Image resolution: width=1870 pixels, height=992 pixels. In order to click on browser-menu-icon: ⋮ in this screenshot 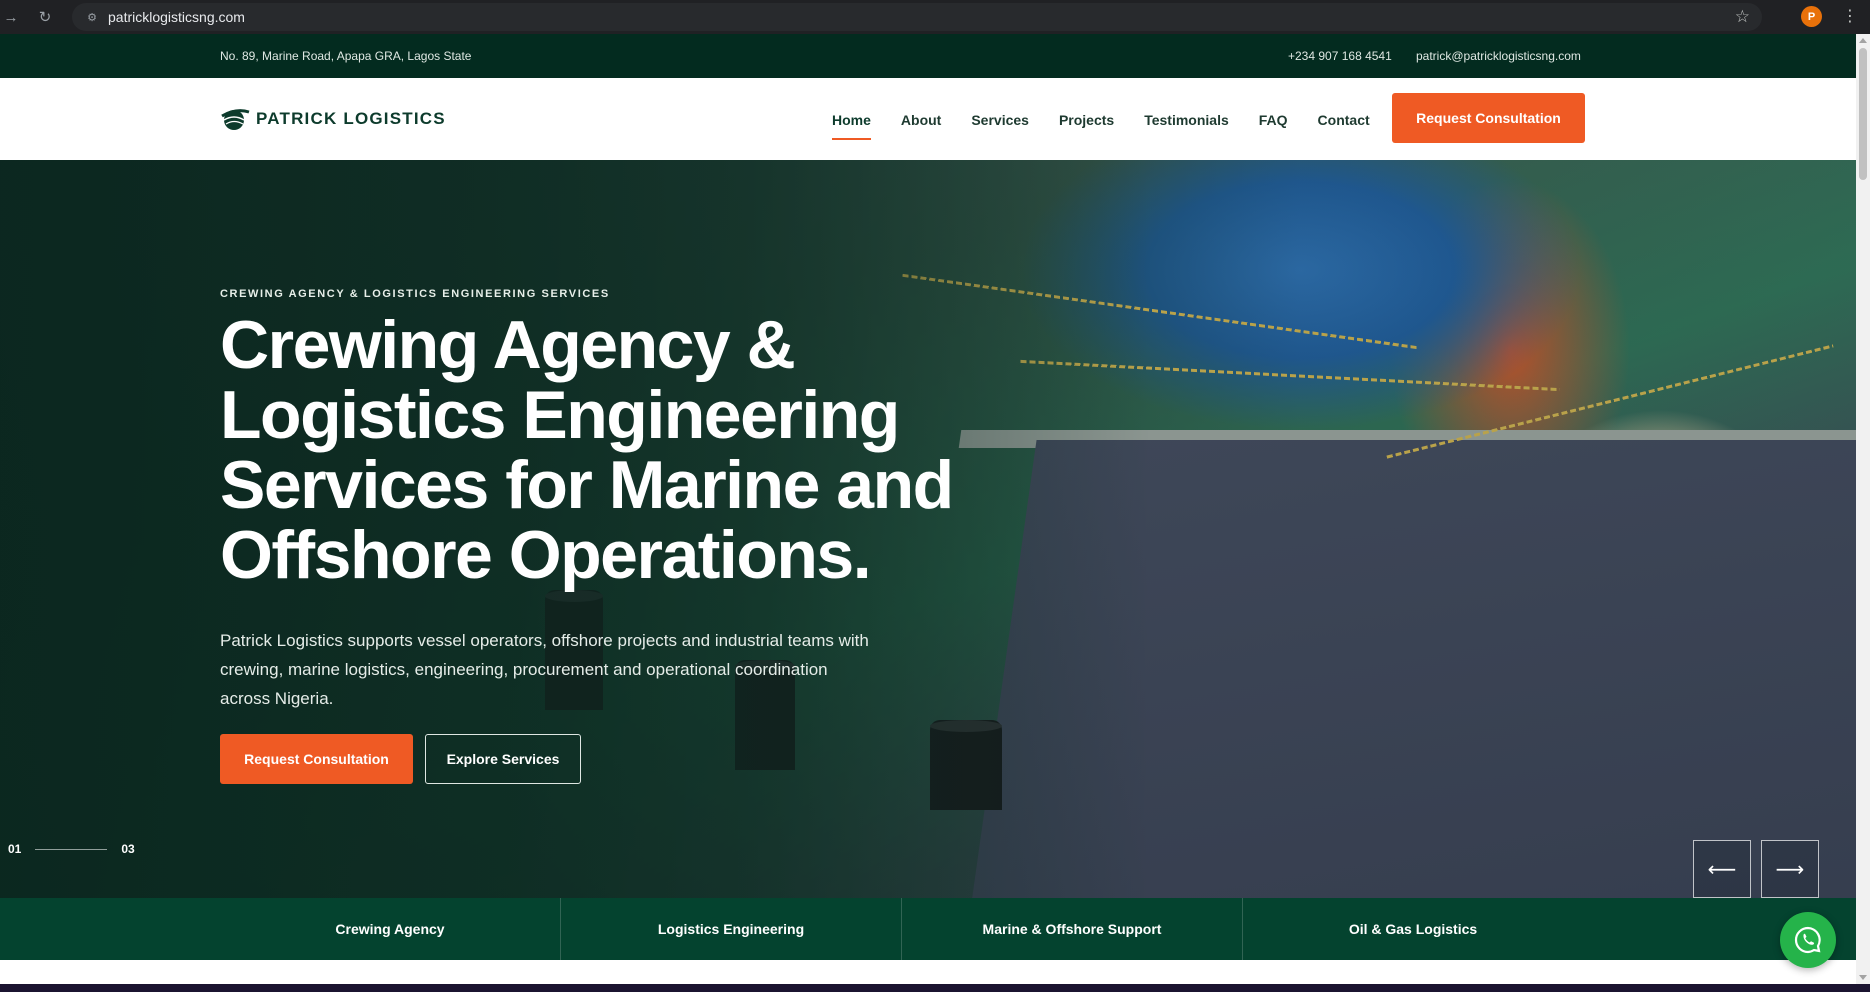, I will do `click(1850, 17)`.